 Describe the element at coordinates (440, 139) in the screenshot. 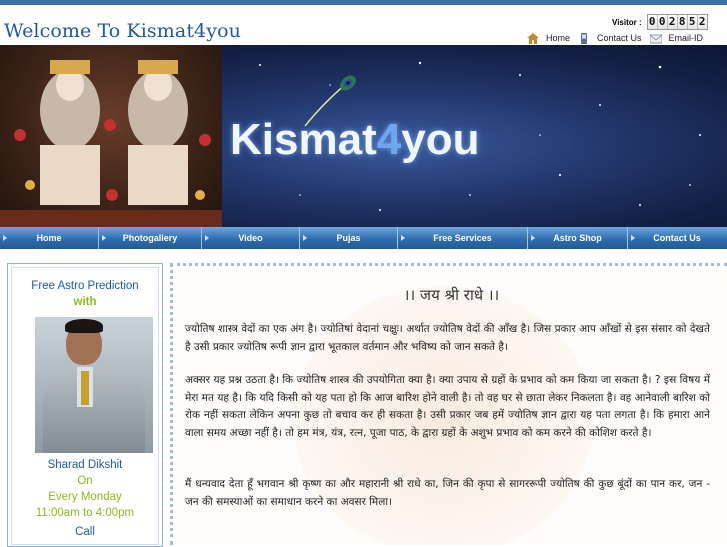

I see `brand-suffix: you` at that location.